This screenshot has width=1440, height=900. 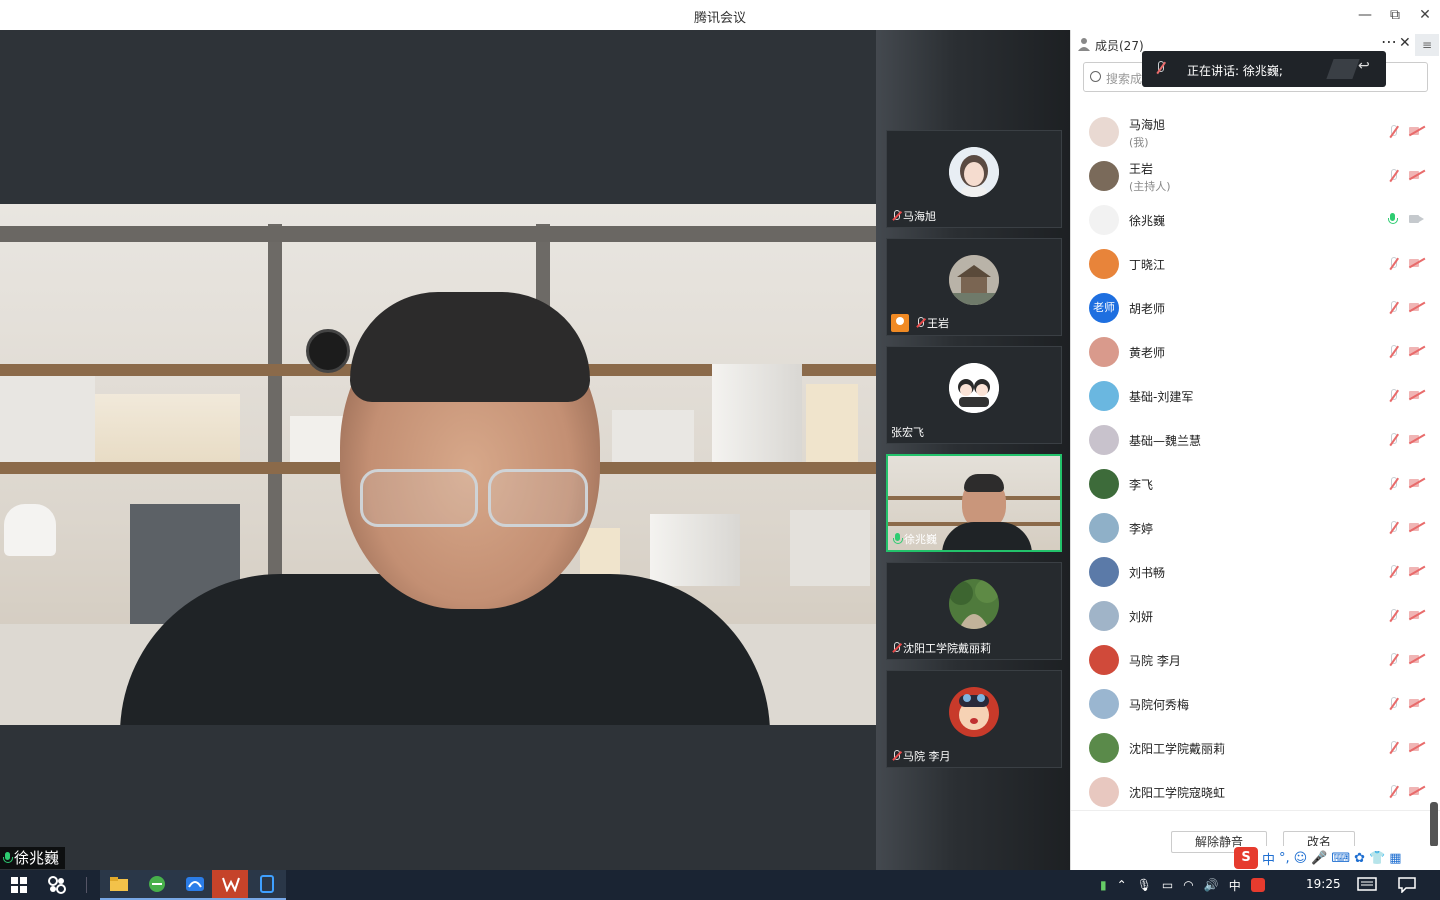 What do you see at coordinates (1395, 15) in the screenshot?
I see `maximize-button: ⧉` at bounding box center [1395, 15].